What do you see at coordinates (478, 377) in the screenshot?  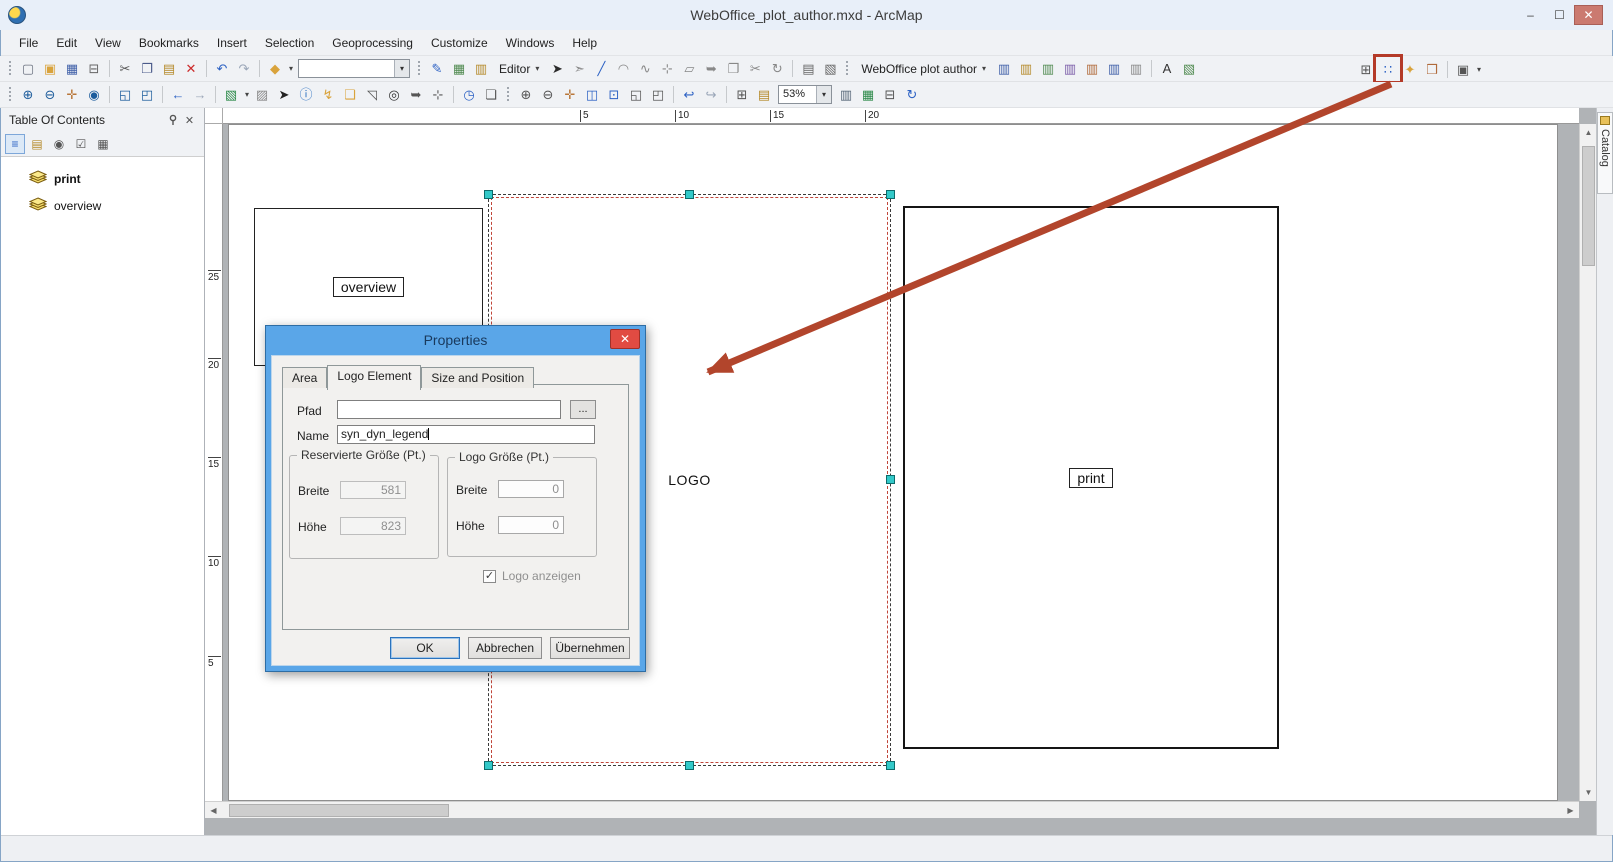 I see `tab-size-and-position: Size and Position` at bounding box center [478, 377].